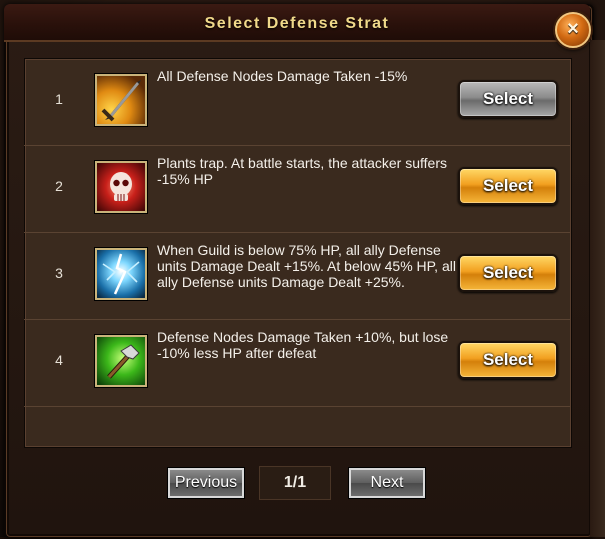  I want to click on select-button-3: Select, so click(508, 273).